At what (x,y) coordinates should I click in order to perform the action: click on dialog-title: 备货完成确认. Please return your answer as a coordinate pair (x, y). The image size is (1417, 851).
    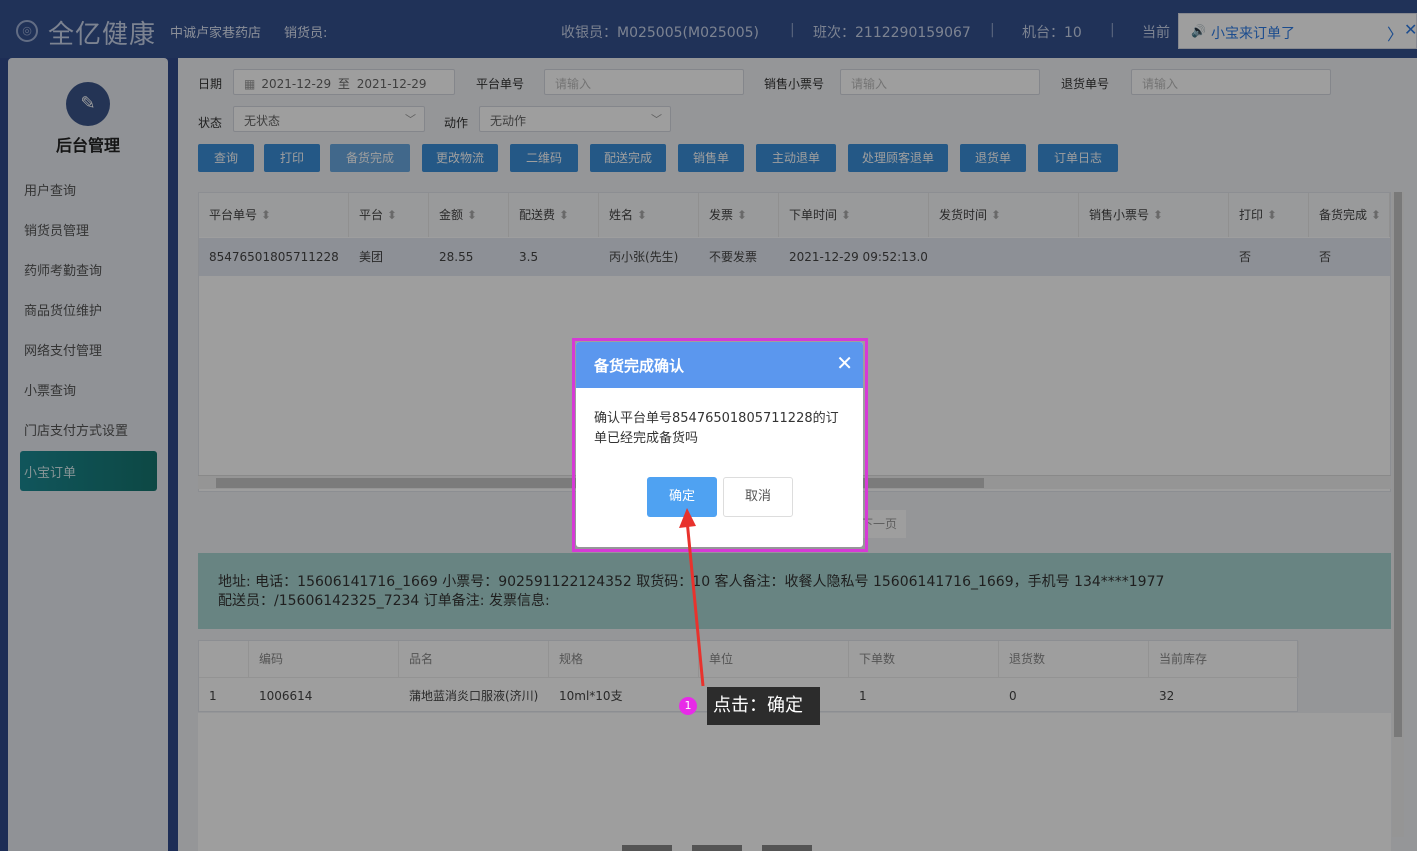
    Looking at the image, I should click on (639, 366).